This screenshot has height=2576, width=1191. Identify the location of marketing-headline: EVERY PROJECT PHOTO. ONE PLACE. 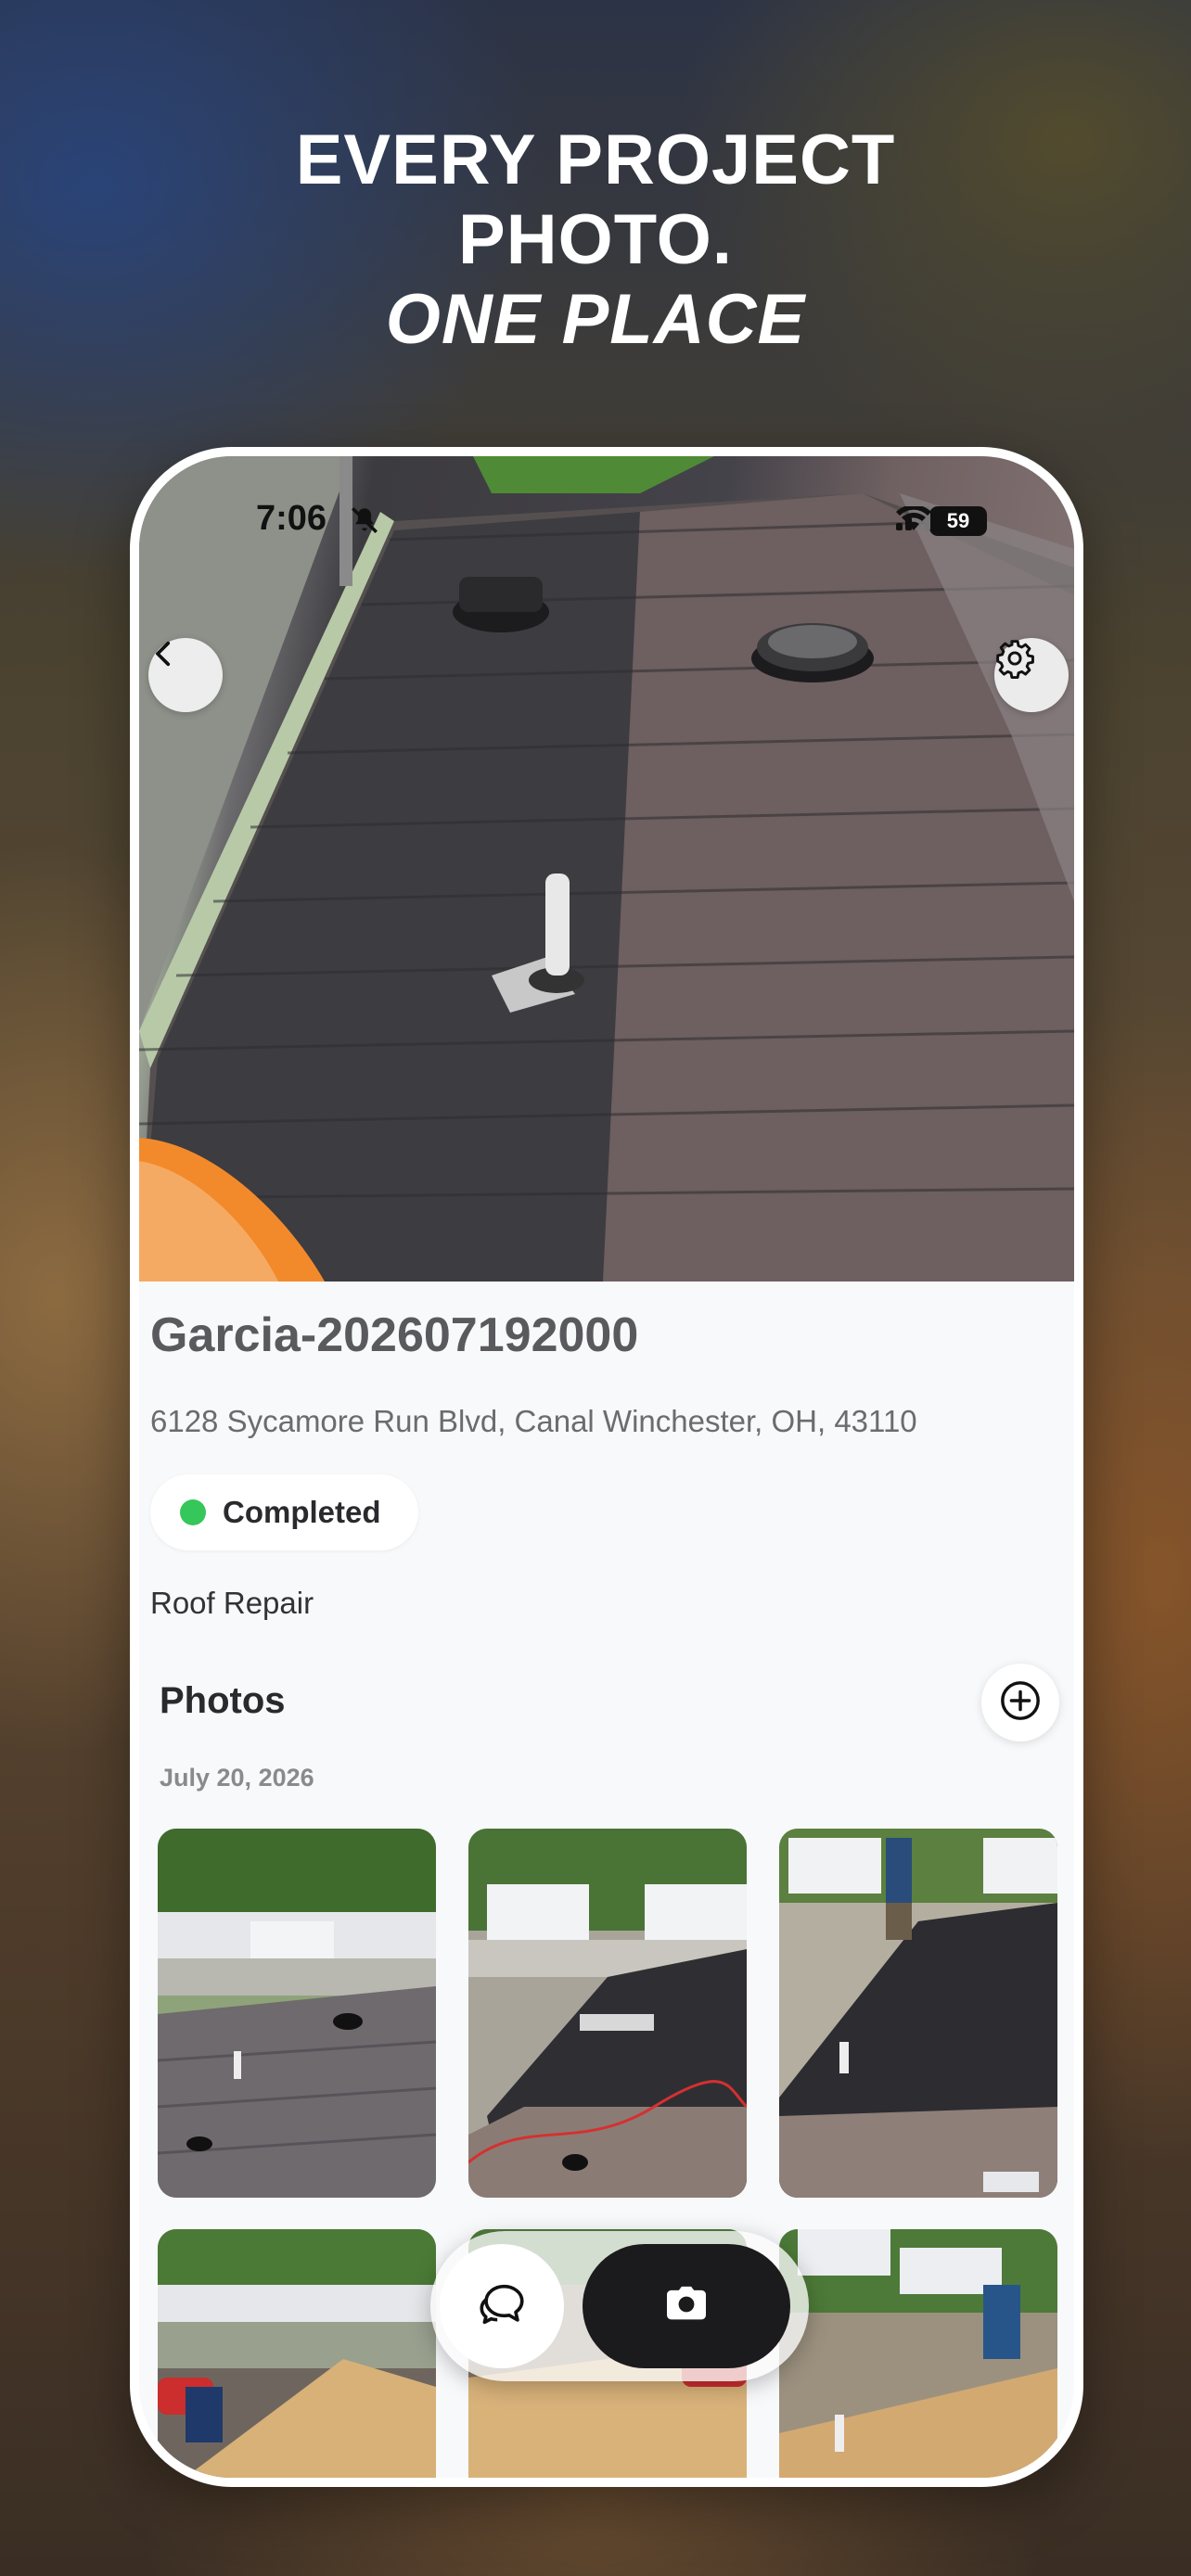
(595, 241).